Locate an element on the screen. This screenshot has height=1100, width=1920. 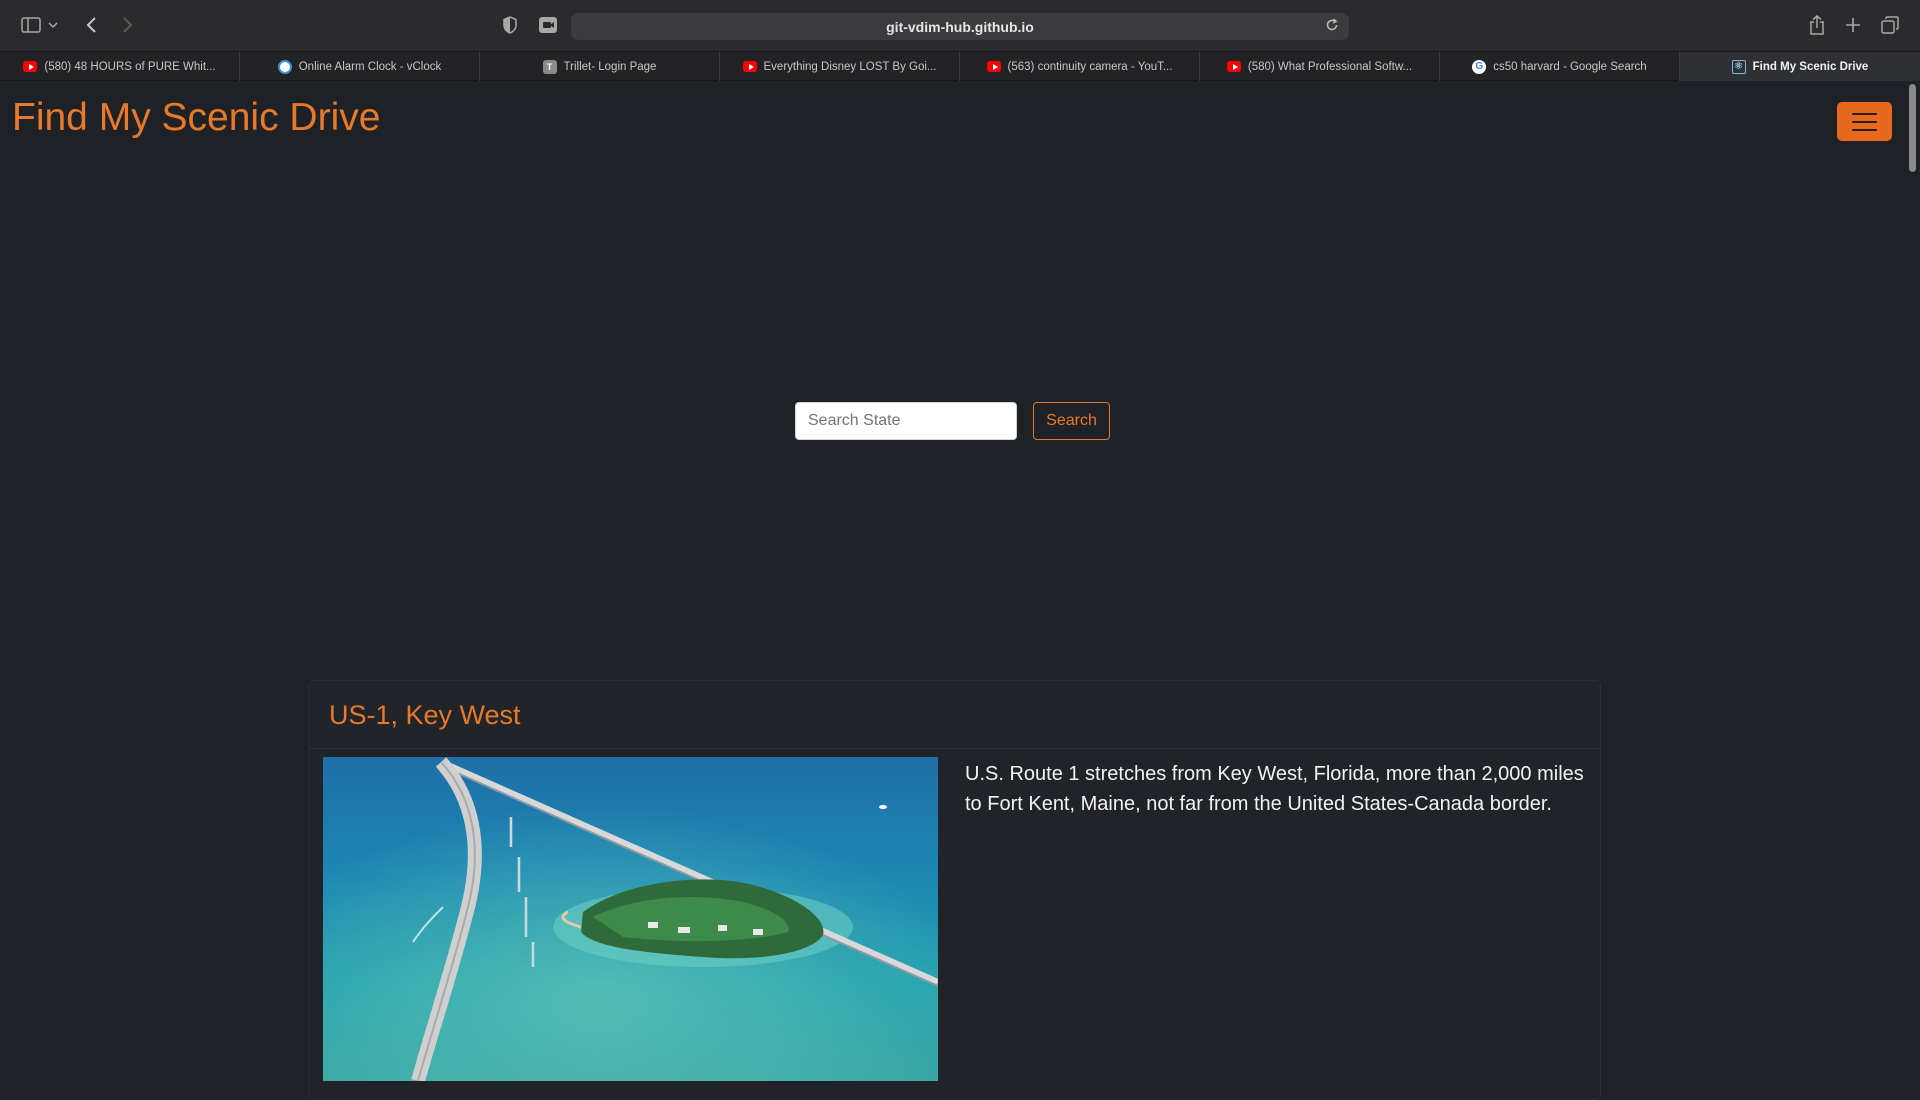
share-icon is located at coordinates (1817, 25).